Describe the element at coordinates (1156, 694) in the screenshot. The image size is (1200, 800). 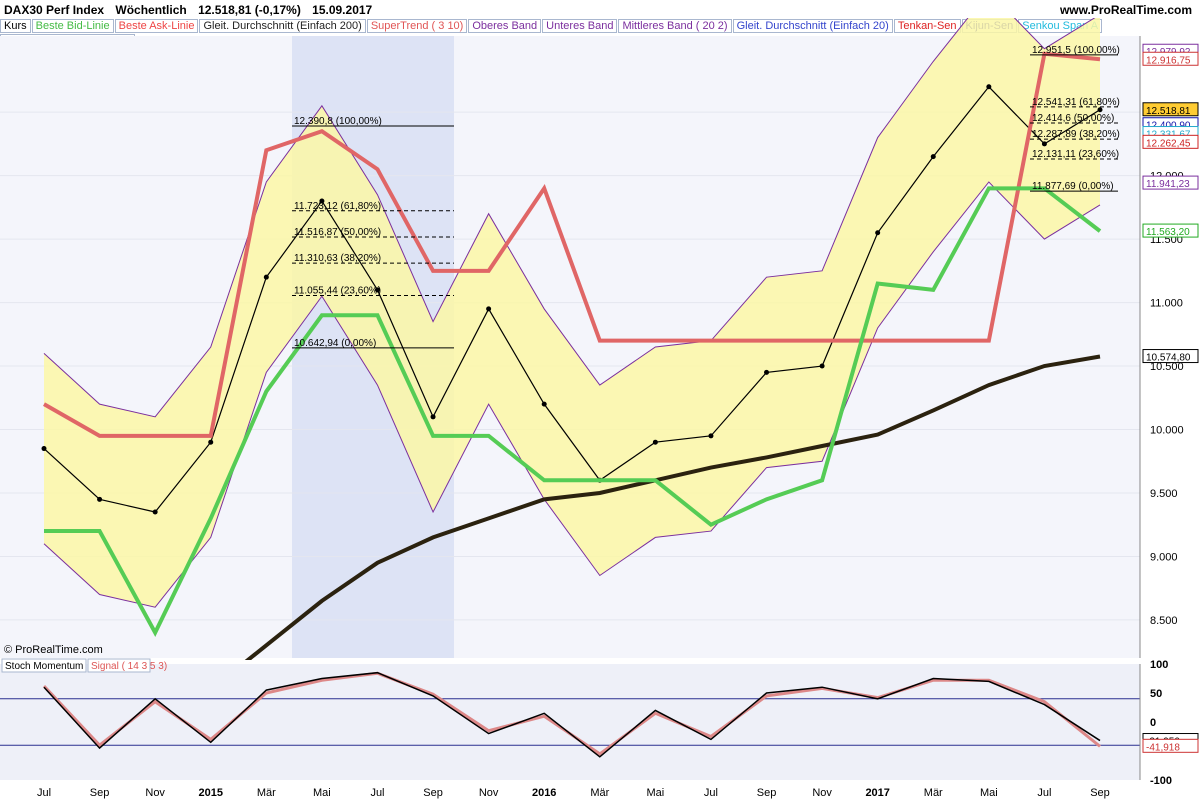
I see `stoch-tick-label: 50` at that location.